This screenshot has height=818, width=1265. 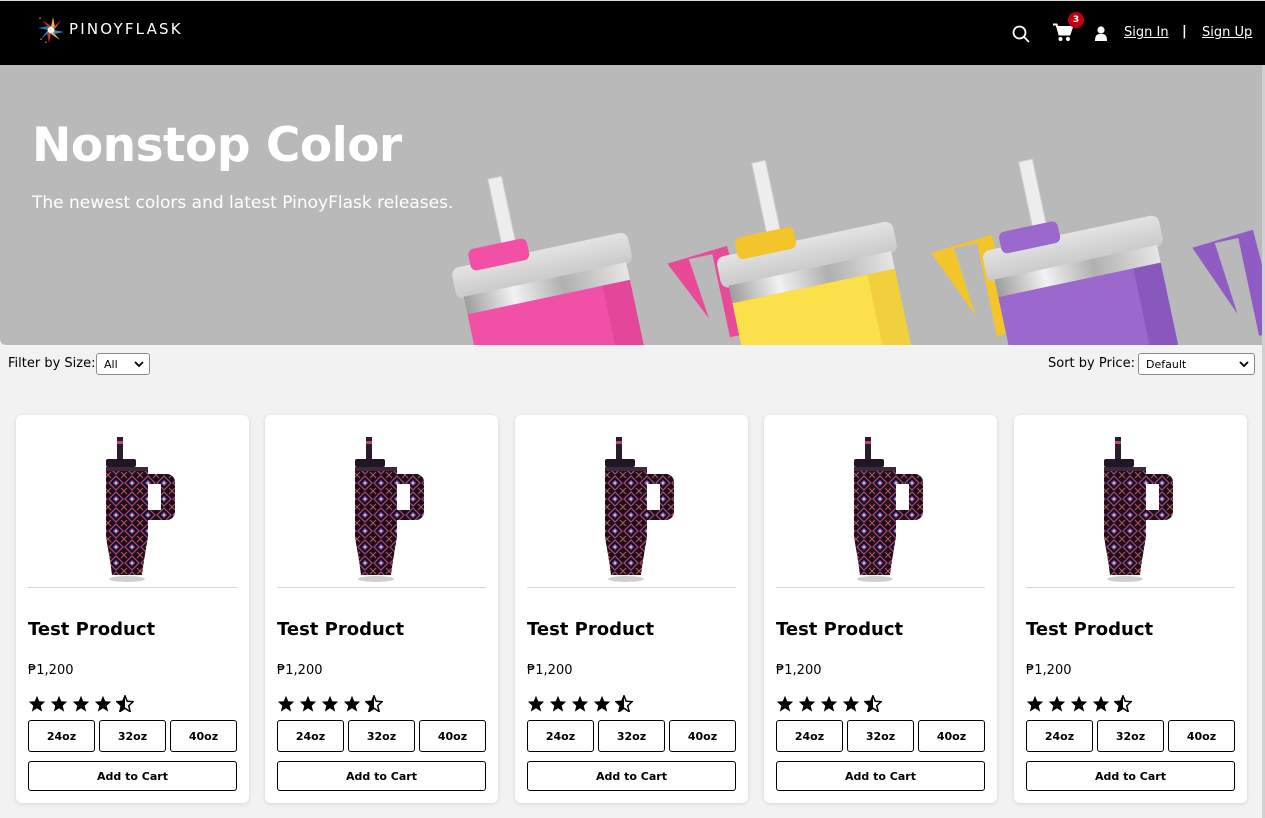 What do you see at coordinates (601, 260) in the screenshot?
I see `pink-tumbler` at bounding box center [601, 260].